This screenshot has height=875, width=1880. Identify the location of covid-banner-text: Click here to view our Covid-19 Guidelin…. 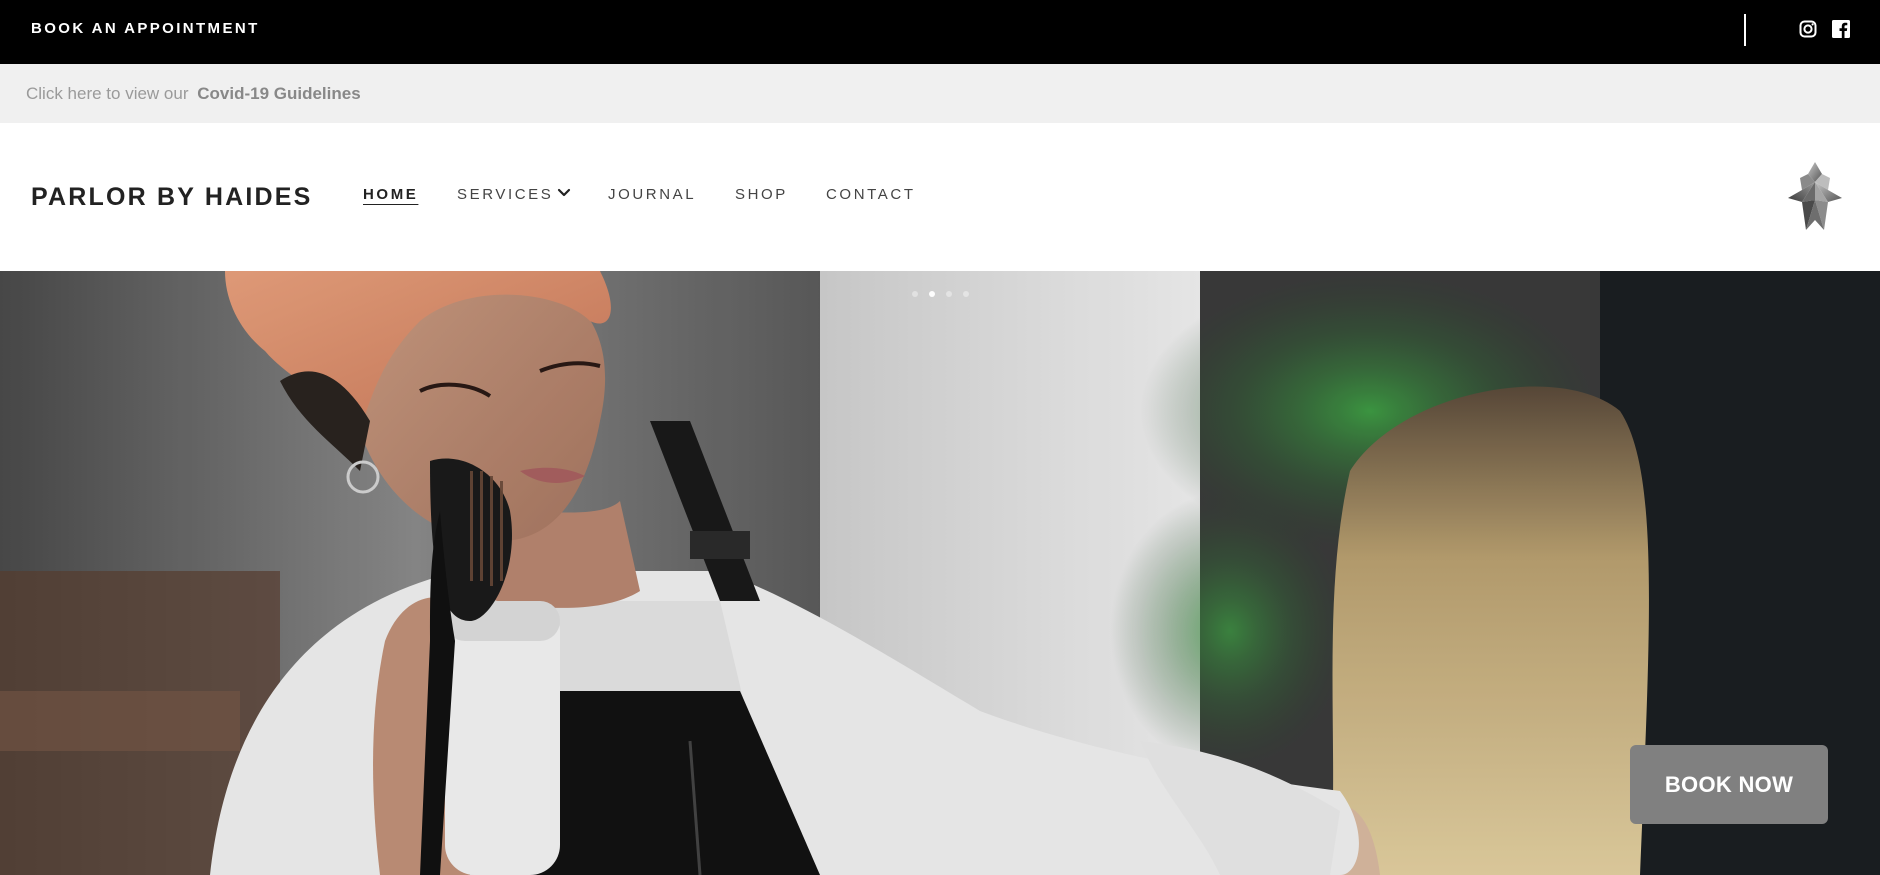
(193, 94).